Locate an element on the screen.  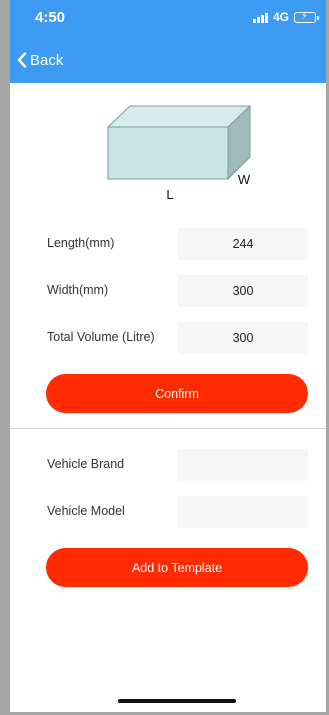
box-dimension-diagram: L W is located at coordinates (179, 153).